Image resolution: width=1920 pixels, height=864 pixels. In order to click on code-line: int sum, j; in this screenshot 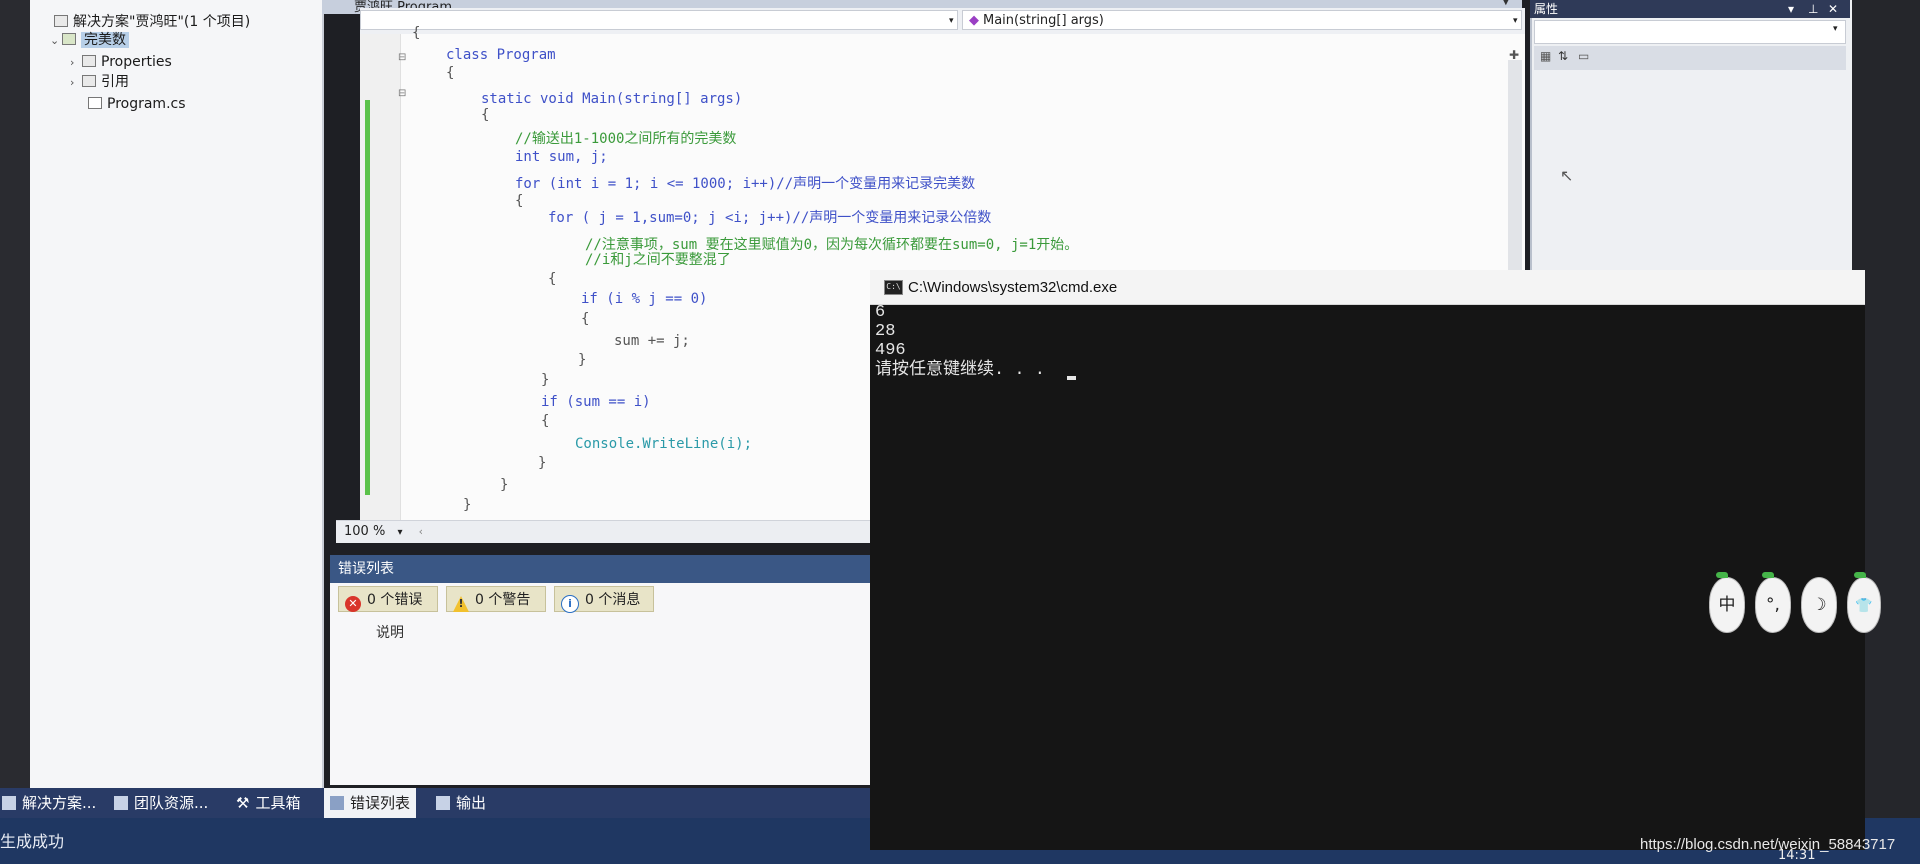, I will do `click(561, 157)`.